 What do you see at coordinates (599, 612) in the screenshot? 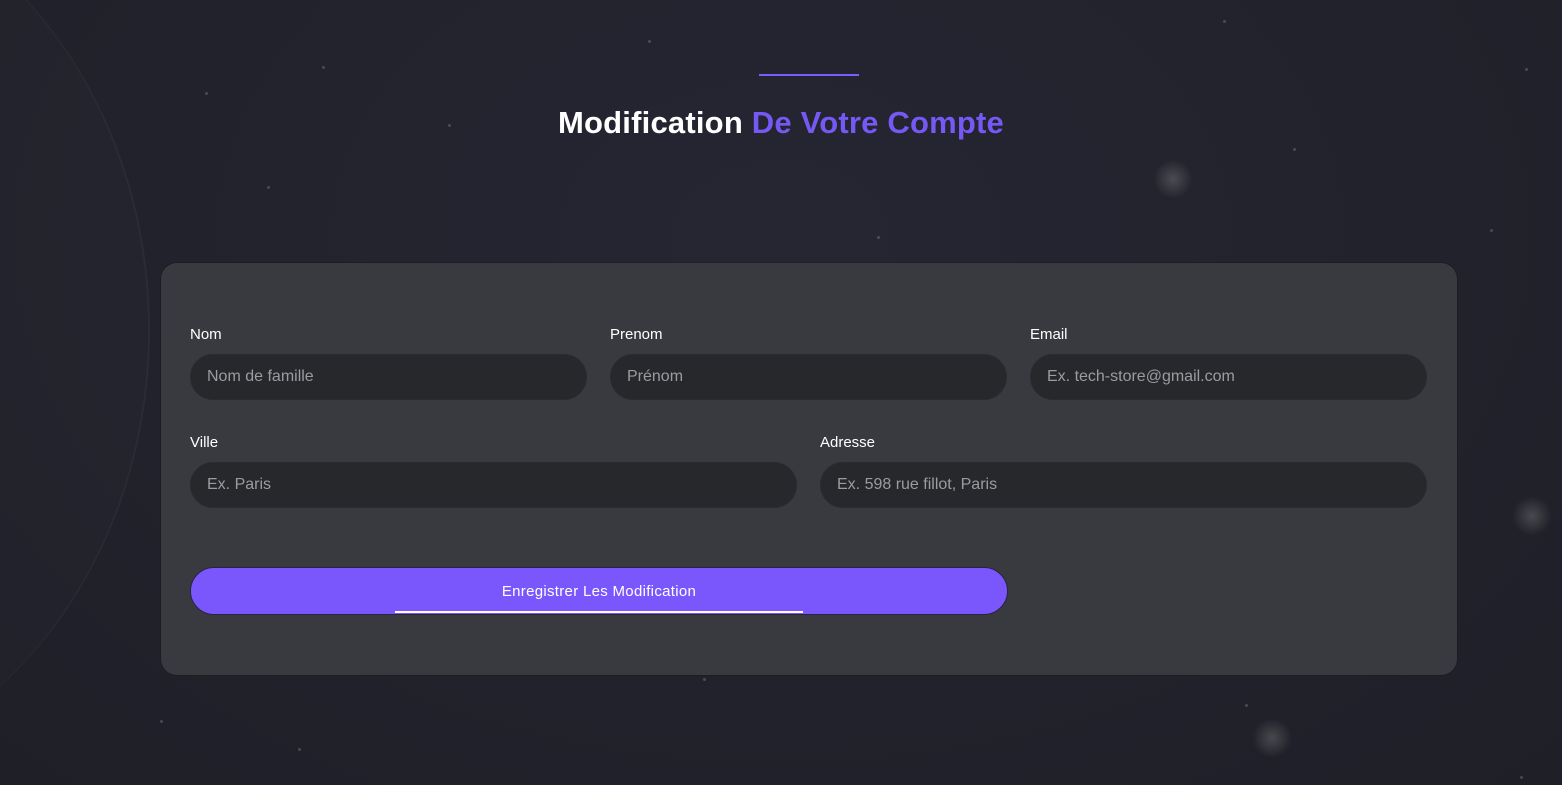
I see `button-underline` at bounding box center [599, 612].